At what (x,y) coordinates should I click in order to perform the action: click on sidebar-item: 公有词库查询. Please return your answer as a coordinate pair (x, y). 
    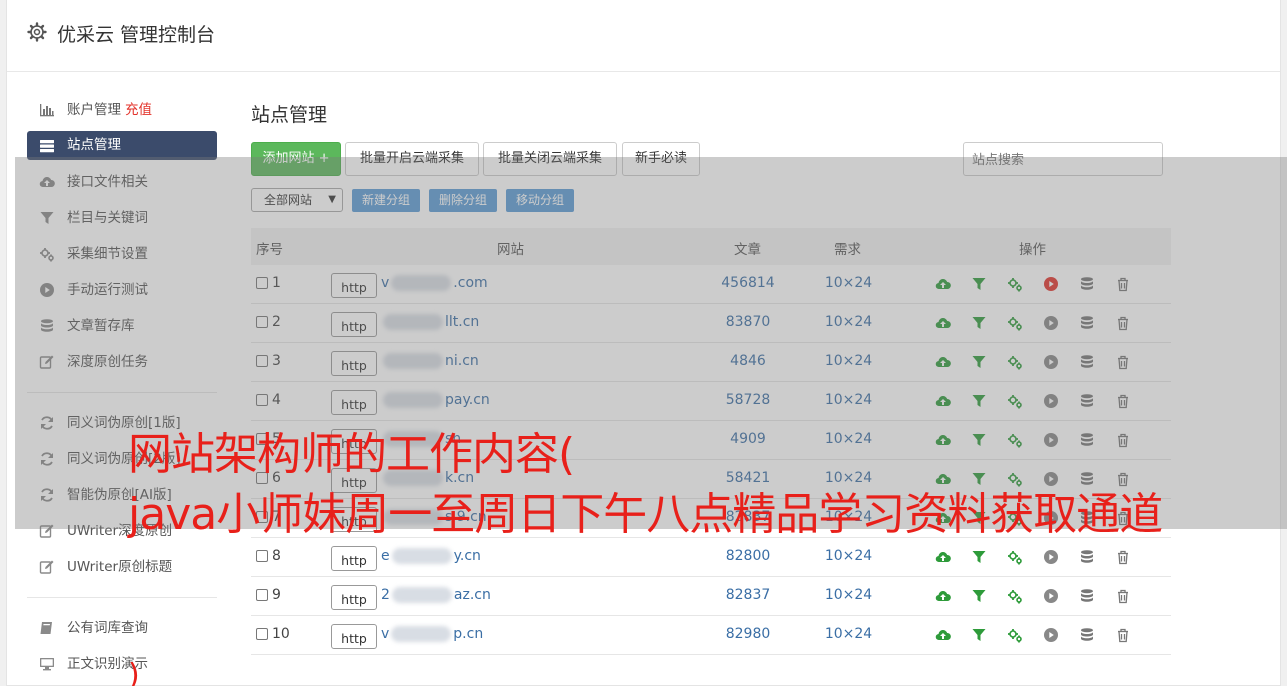
    Looking at the image, I should click on (122, 628).